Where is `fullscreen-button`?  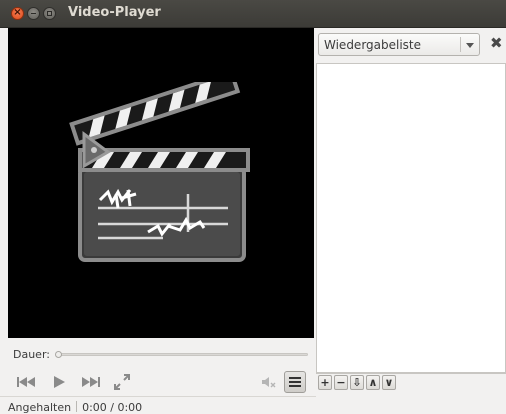 fullscreen-button is located at coordinates (122, 382).